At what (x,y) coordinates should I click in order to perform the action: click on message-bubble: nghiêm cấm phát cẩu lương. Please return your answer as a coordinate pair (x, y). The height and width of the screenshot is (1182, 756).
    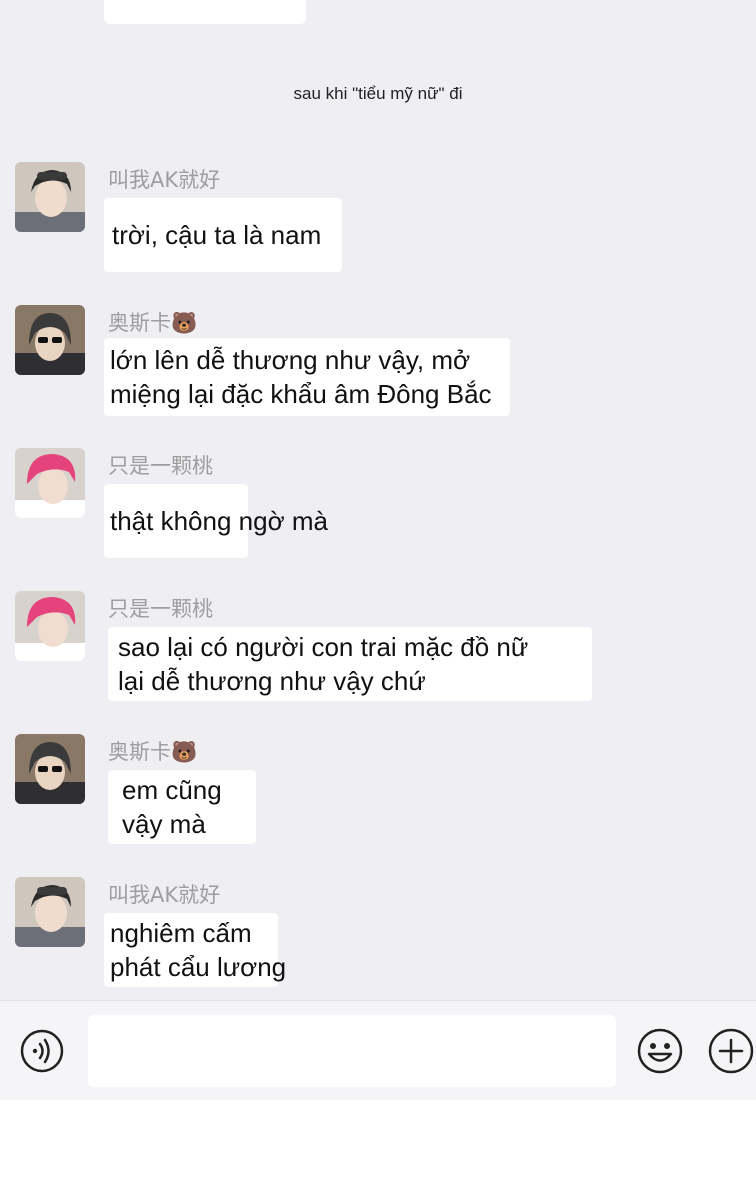
    Looking at the image, I should click on (195, 950).